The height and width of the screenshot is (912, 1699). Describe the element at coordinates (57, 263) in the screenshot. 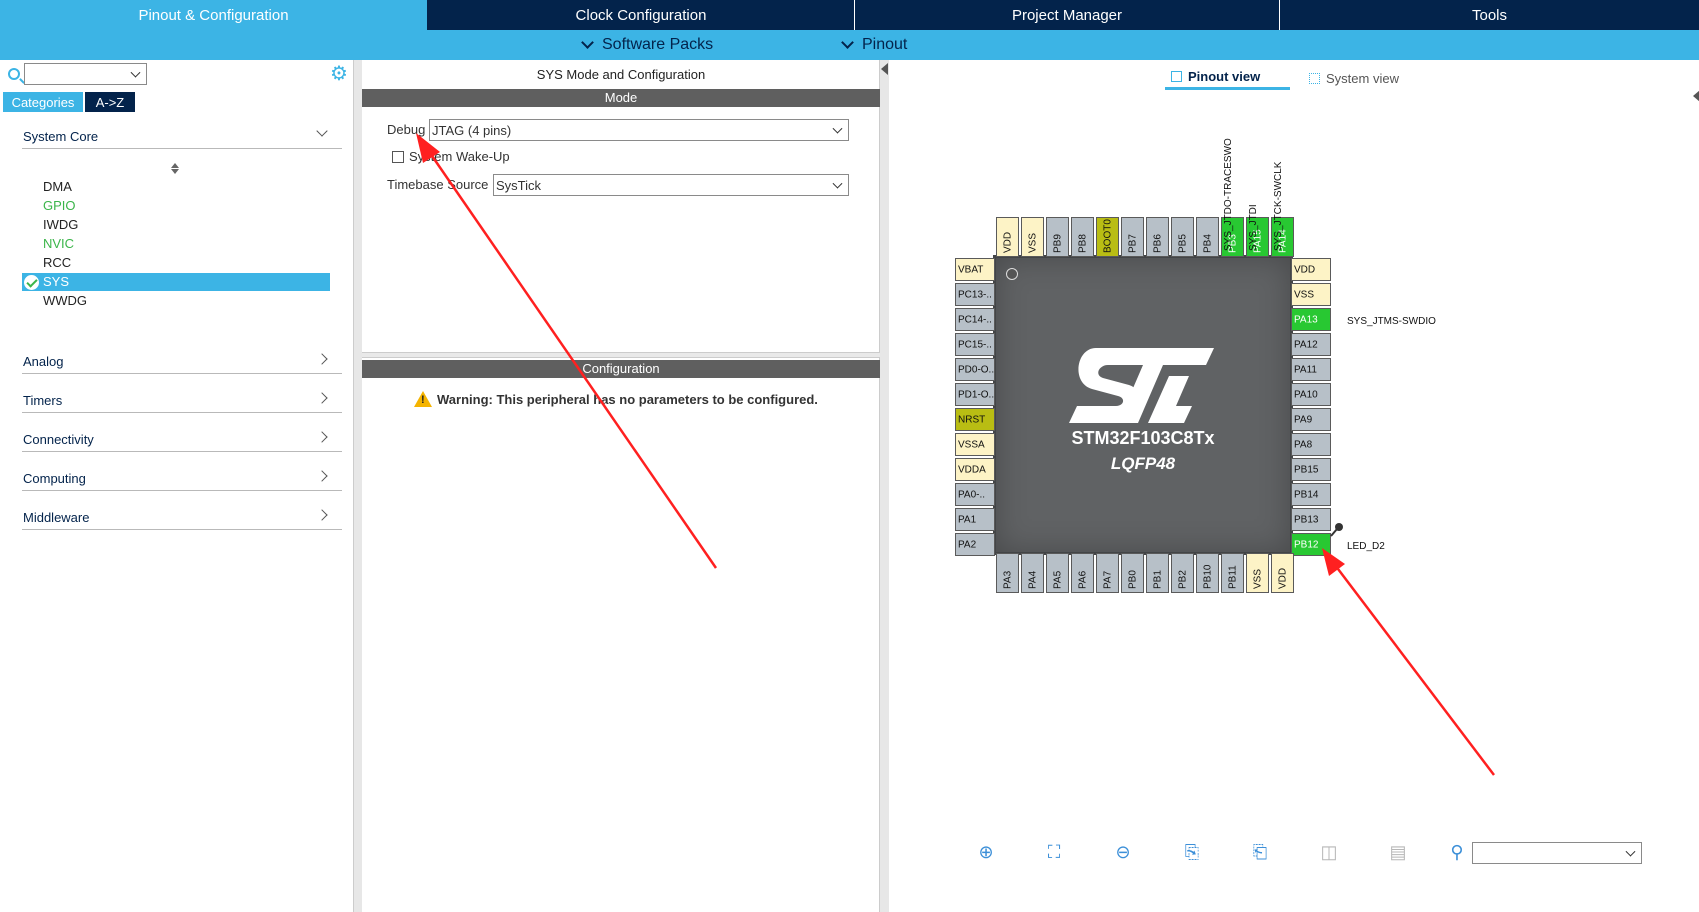

I see `list-item-rcc: RCC` at that location.